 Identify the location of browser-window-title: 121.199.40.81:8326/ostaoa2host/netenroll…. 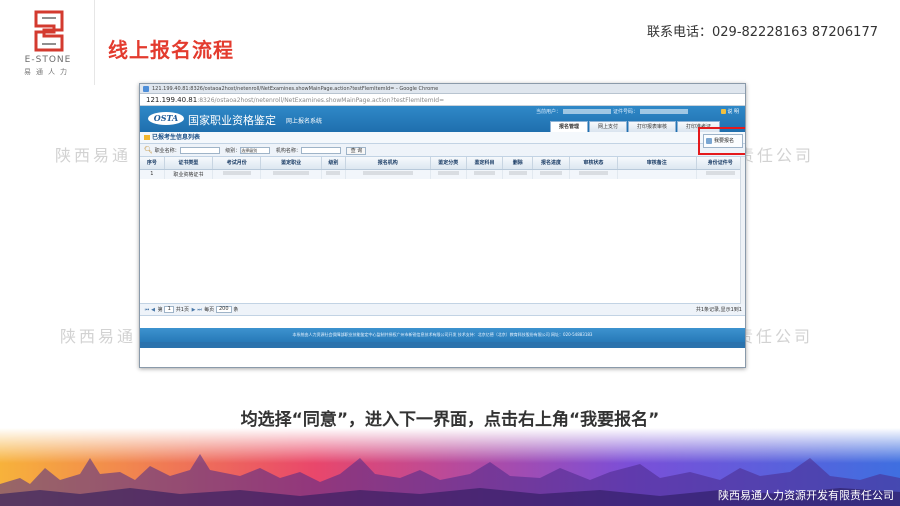
(295, 89).